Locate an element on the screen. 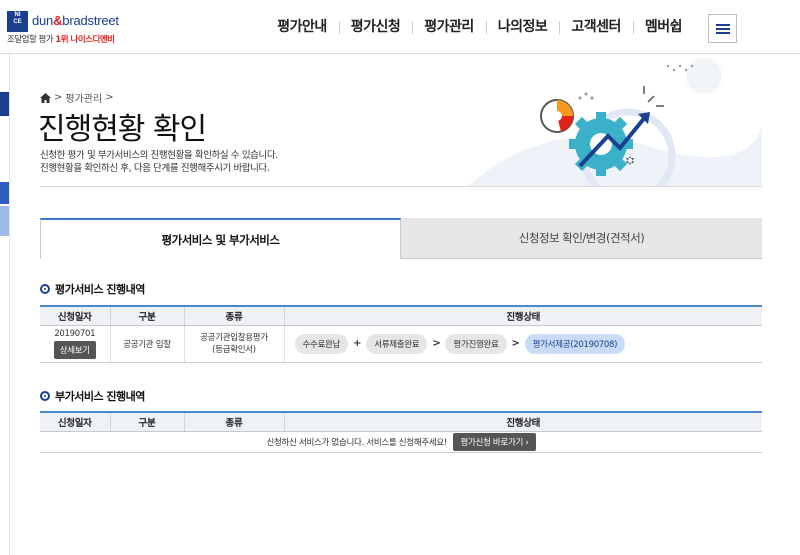 This screenshot has height=555, width=800. title-divider is located at coordinates (401, 186).